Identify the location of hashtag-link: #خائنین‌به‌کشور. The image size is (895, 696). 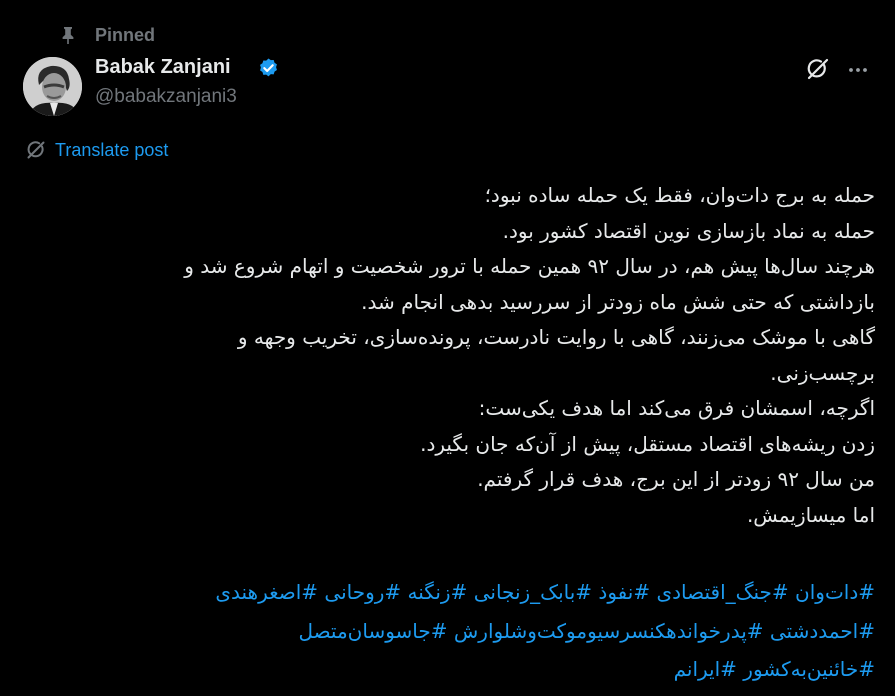
(809, 669).